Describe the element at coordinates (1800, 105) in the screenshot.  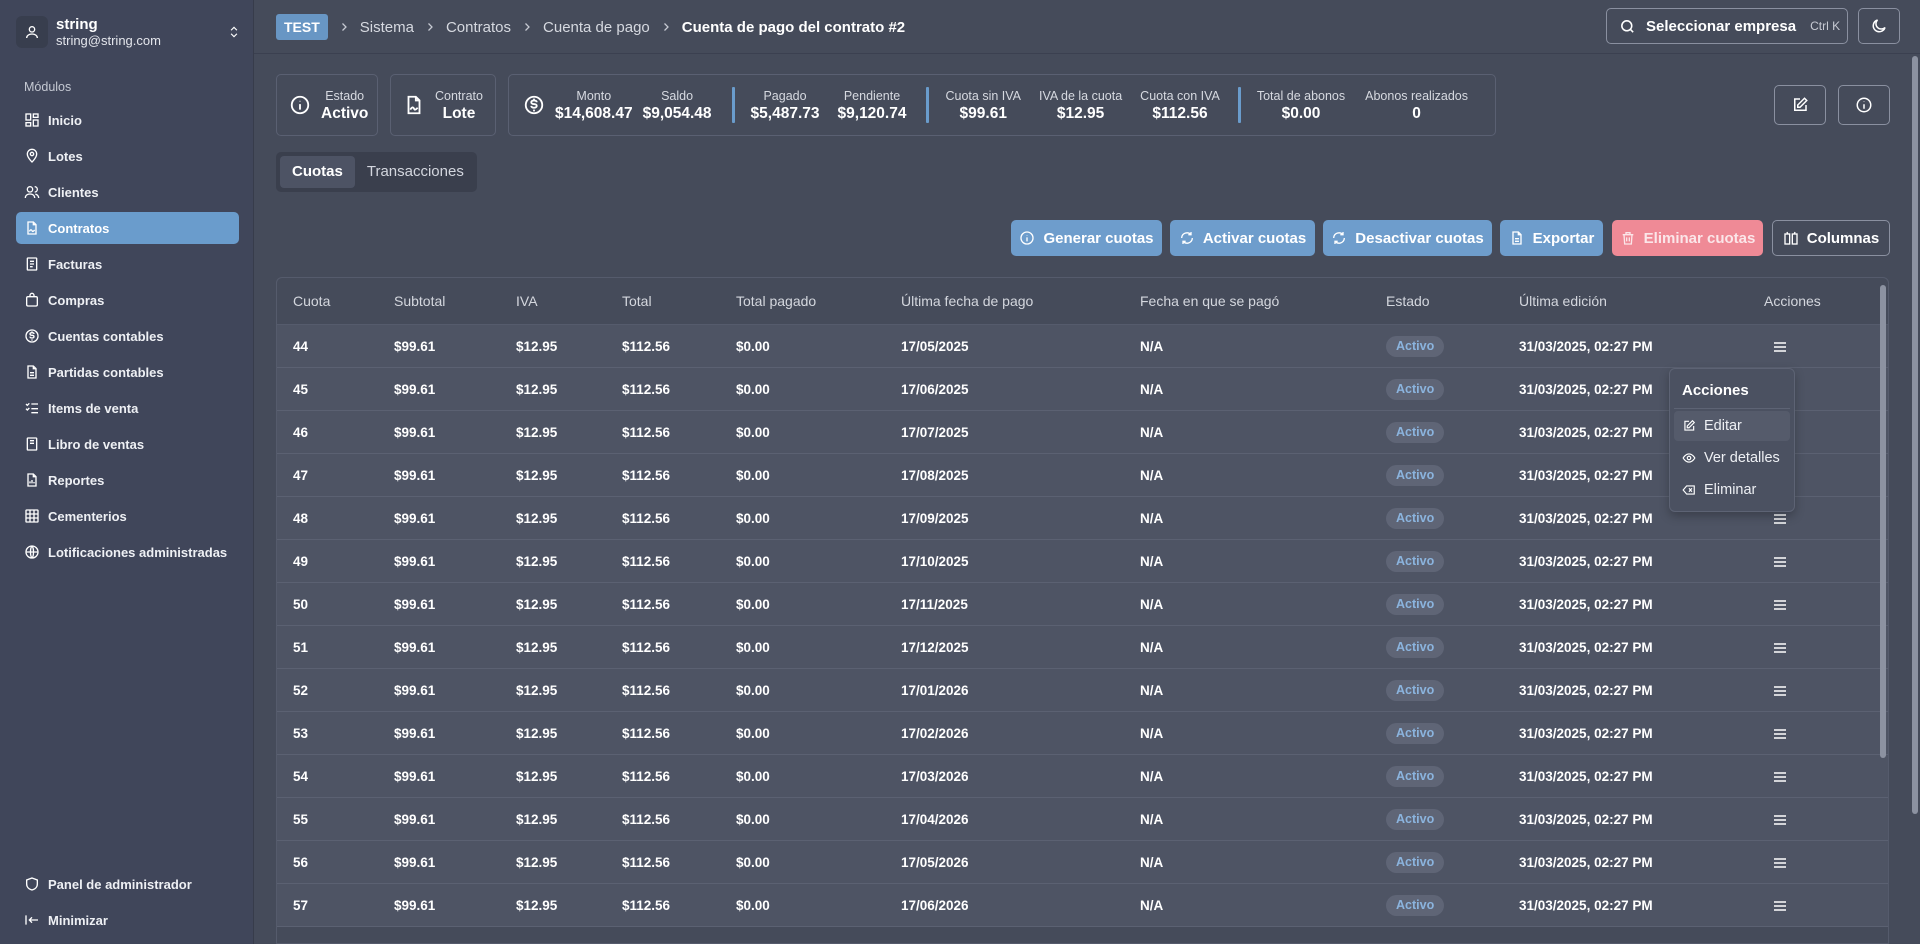
I see `edit-account-button` at that location.